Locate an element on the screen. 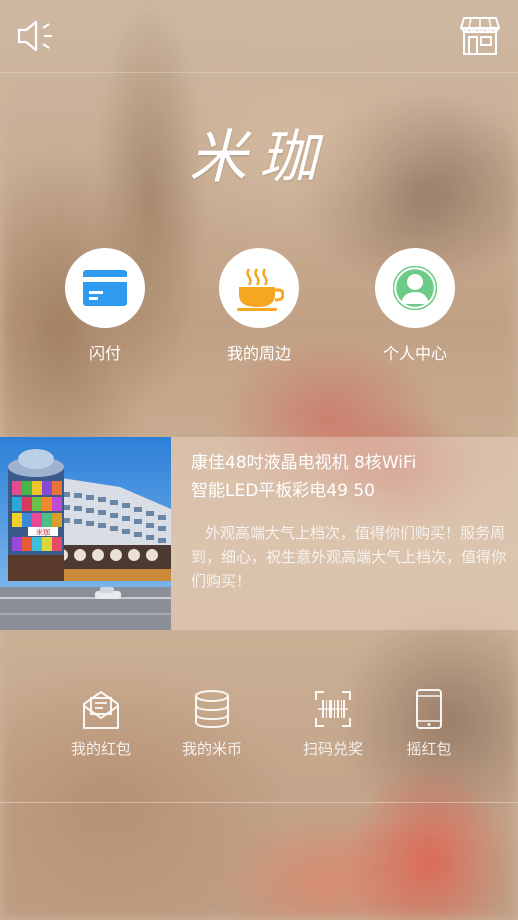 The height and width of the screenshot is (920, 518). user-icon is located at coordinates (415, 288).